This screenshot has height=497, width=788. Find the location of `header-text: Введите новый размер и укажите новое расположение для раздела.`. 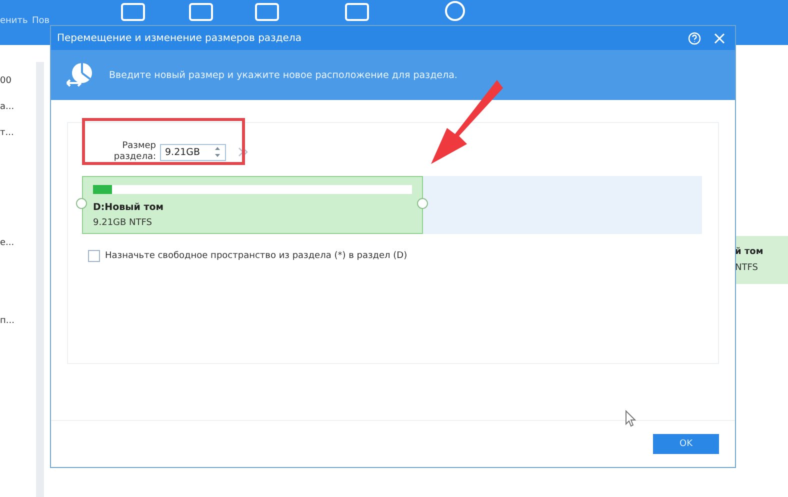

header-text: Введите новый размер и укажите новое расположение для раздела. is located at coordinates (283, 75).